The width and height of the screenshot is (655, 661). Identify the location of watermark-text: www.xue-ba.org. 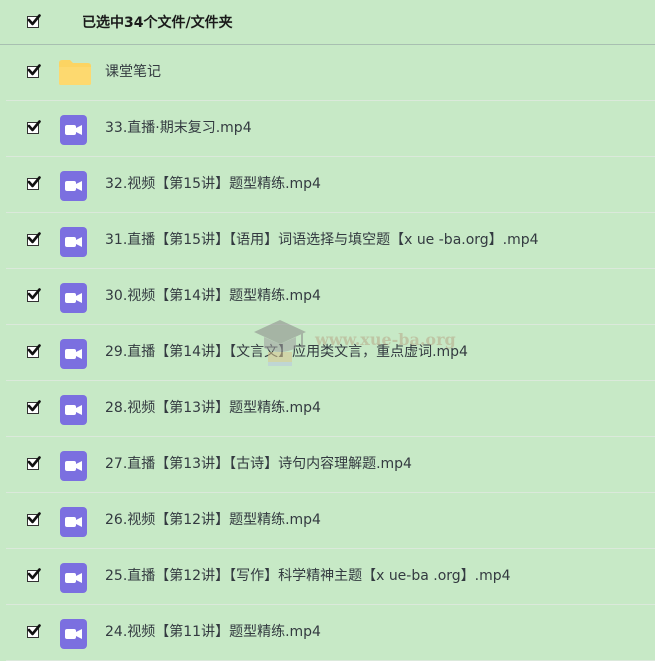
(385, 339).